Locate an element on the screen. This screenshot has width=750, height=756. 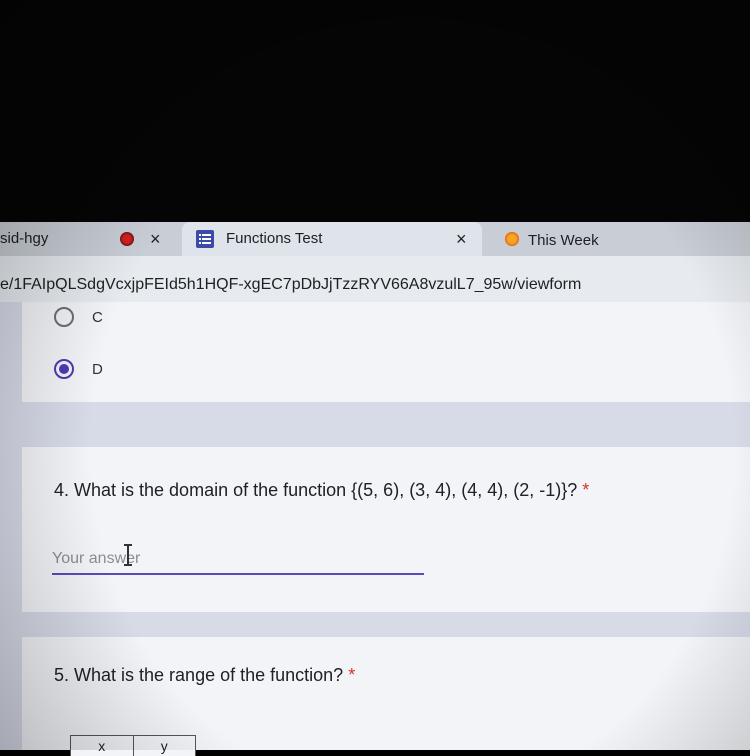
radio-option-d is located at coordinates (64, 369).